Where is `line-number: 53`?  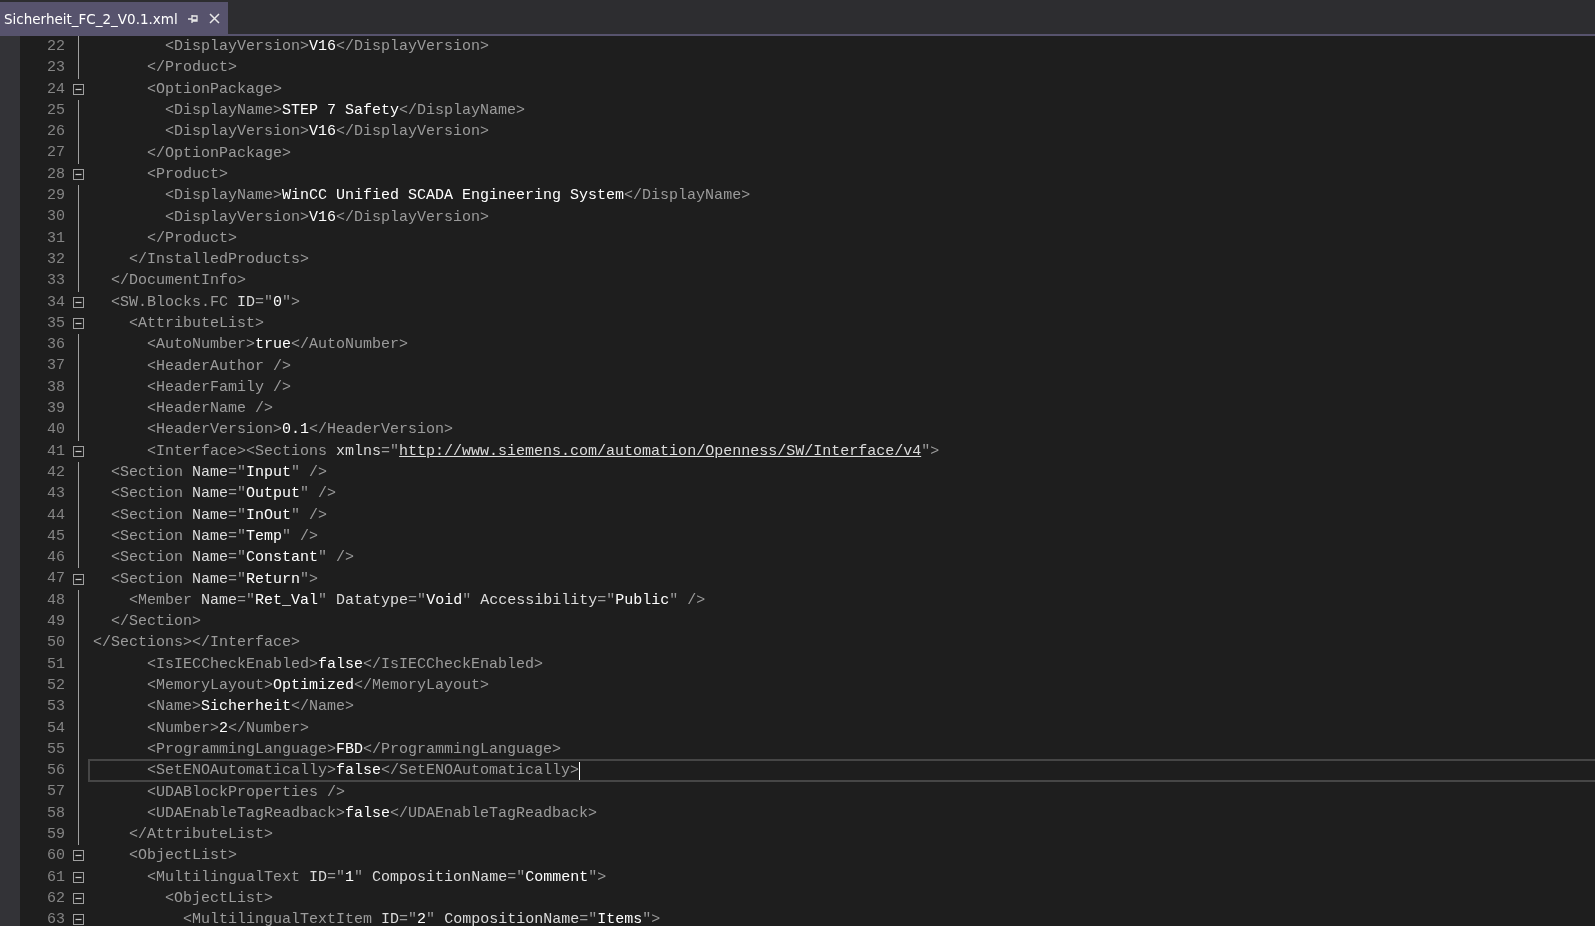 line-number: 53 is located at coordinates (55, 707).